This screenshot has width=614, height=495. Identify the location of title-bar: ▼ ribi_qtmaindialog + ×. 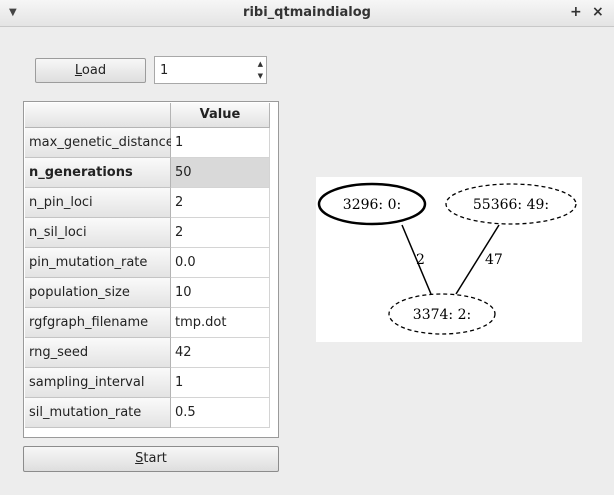
(307, 13).